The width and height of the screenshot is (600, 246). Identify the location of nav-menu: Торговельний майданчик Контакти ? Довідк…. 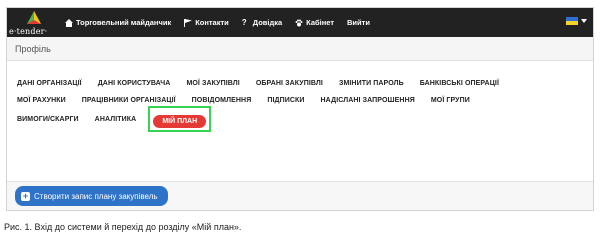
(224, 22).